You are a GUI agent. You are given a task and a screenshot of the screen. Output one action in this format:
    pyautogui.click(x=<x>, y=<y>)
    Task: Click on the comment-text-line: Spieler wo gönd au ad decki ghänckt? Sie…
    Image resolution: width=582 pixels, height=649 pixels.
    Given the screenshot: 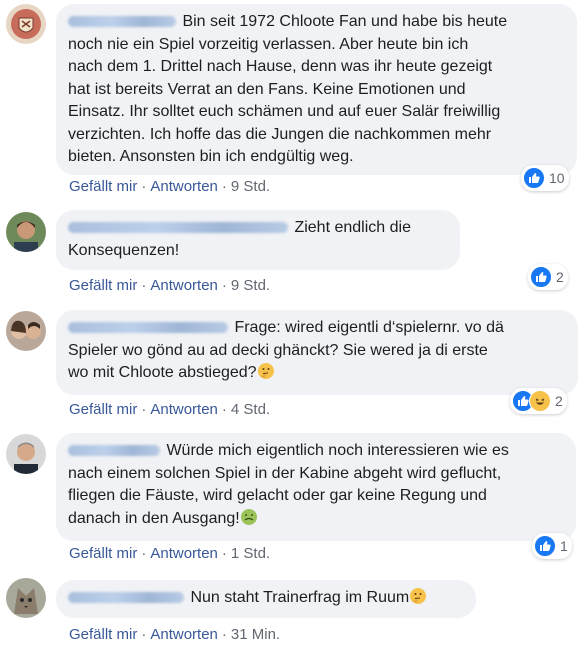 What is the action you would take?
    pyautogui.click(x=278, y=350)
    